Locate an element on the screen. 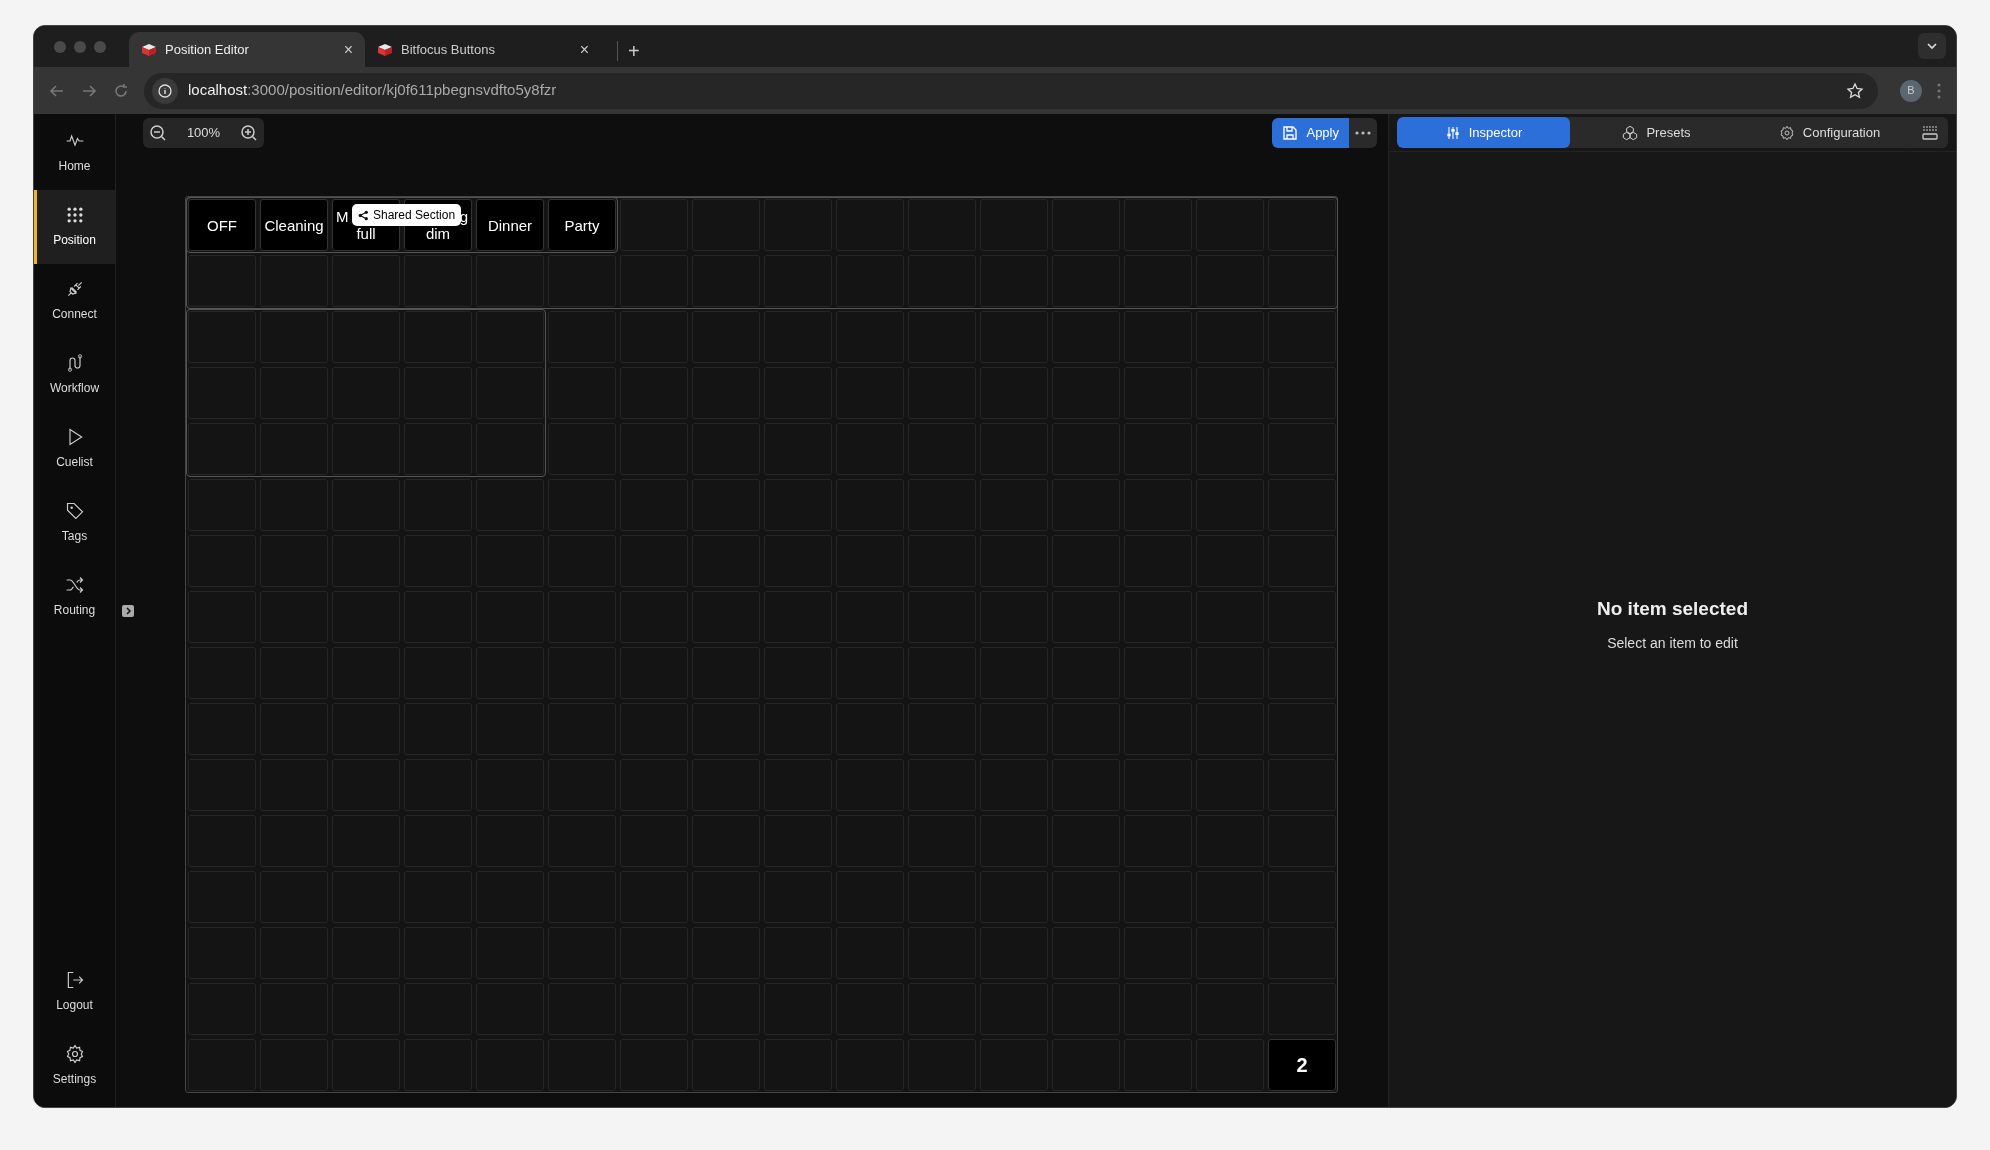 This screenshot has height=1150, width=1990. tab-title: Position Editor is located at coordinates (207, 49).